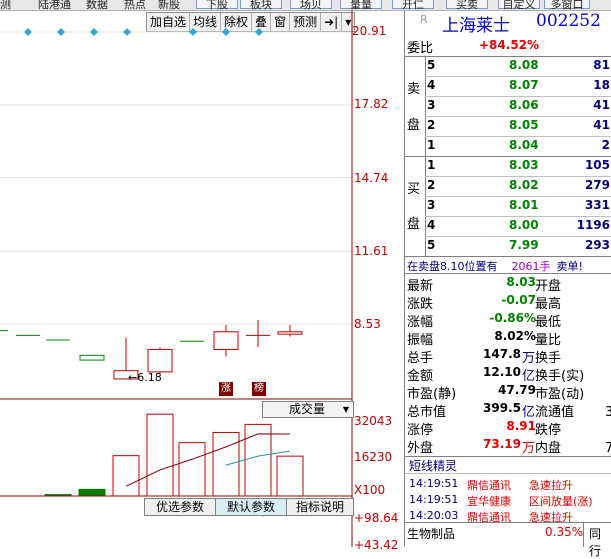 The height and width of the screenshot is (559, 611). What do you see at coordinates (508, 246) in the screenshot?
I see `buy-order-row: 5 7.99 293` at bounding box center [508, 246].